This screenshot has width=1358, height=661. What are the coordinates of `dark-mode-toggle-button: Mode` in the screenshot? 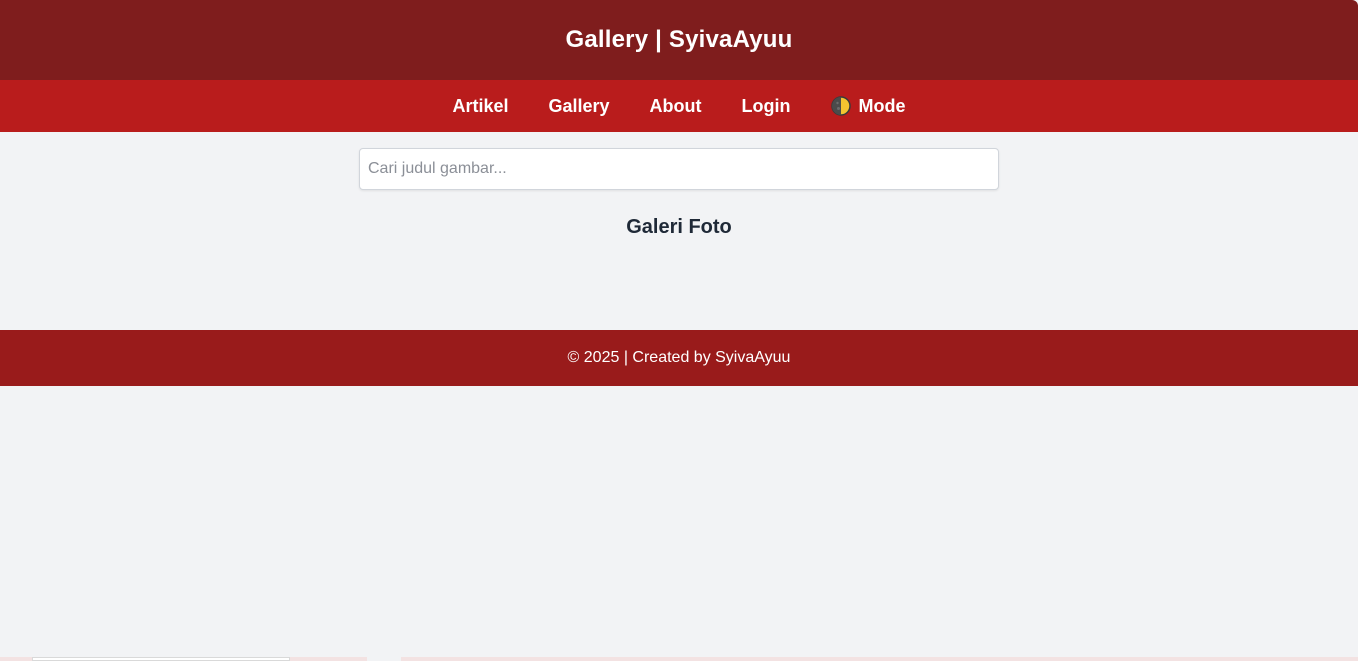 It's located at (868, 106).